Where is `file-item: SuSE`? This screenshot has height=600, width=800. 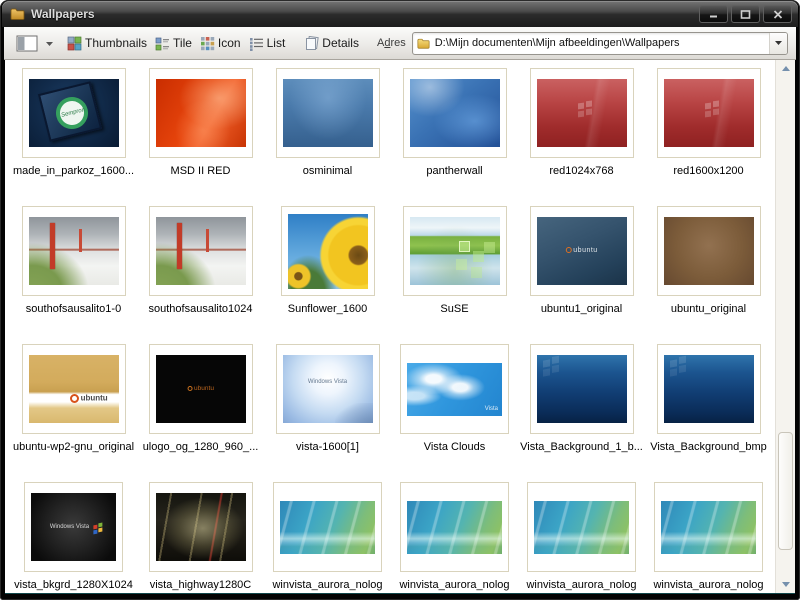
file-item: SuSE is located at coordinates (454, 275).